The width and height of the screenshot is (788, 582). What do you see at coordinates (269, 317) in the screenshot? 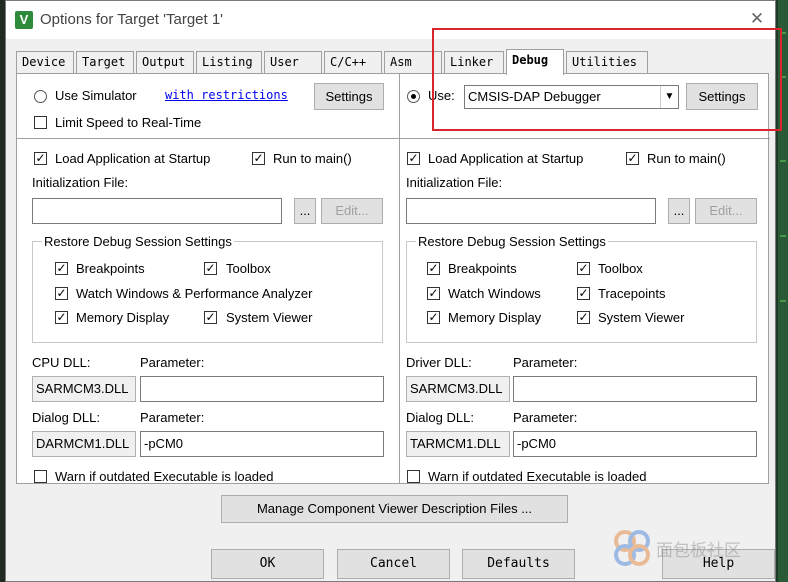
I see `system-viewer-label-left: System Viewer` at bounding box center [269, 317].